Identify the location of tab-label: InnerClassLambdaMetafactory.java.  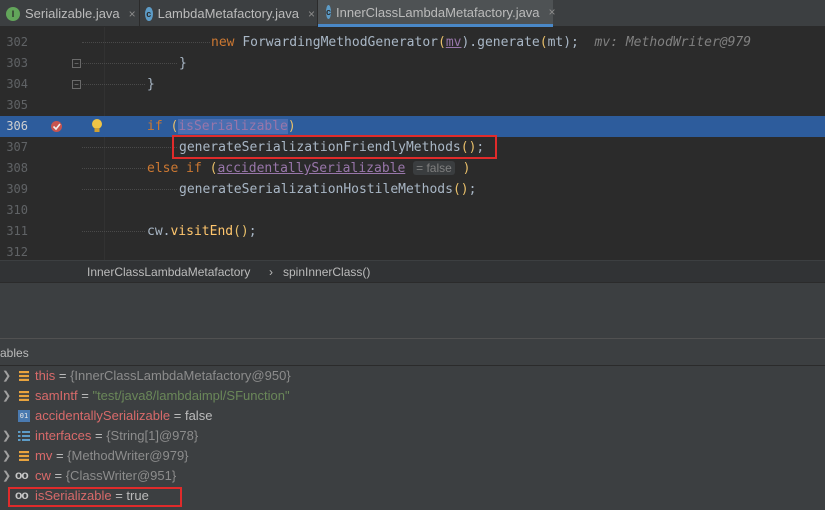
(438, 12).